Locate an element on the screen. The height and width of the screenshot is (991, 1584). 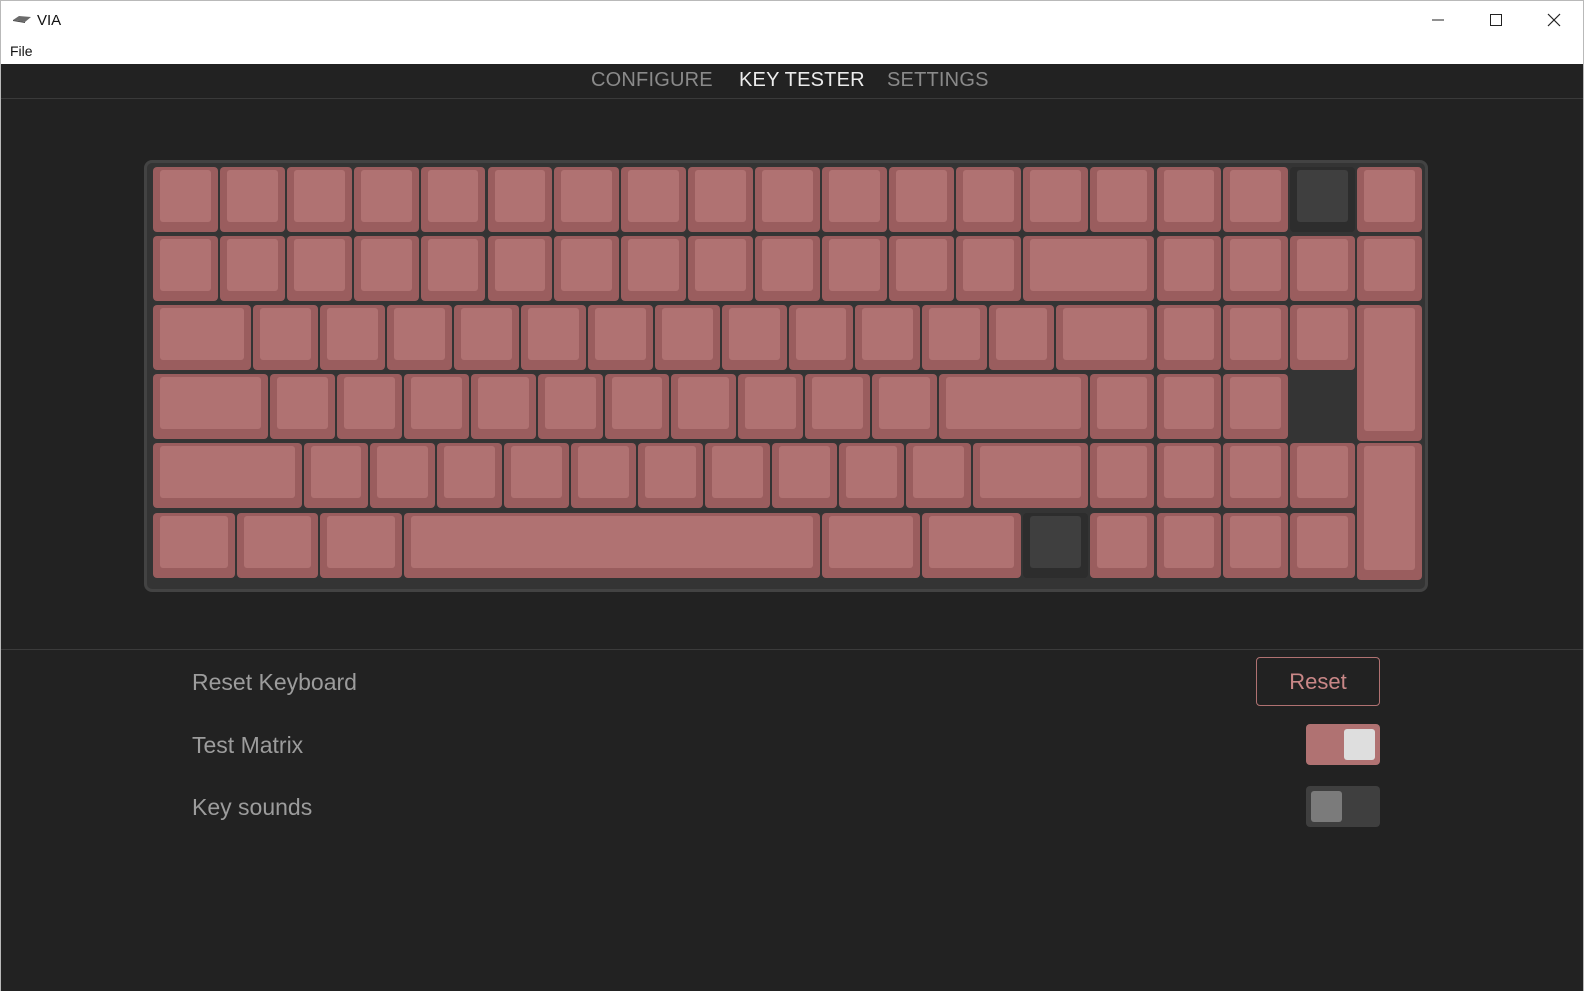
tab-settings: SETTINGS is located at coordinates (938, 80).